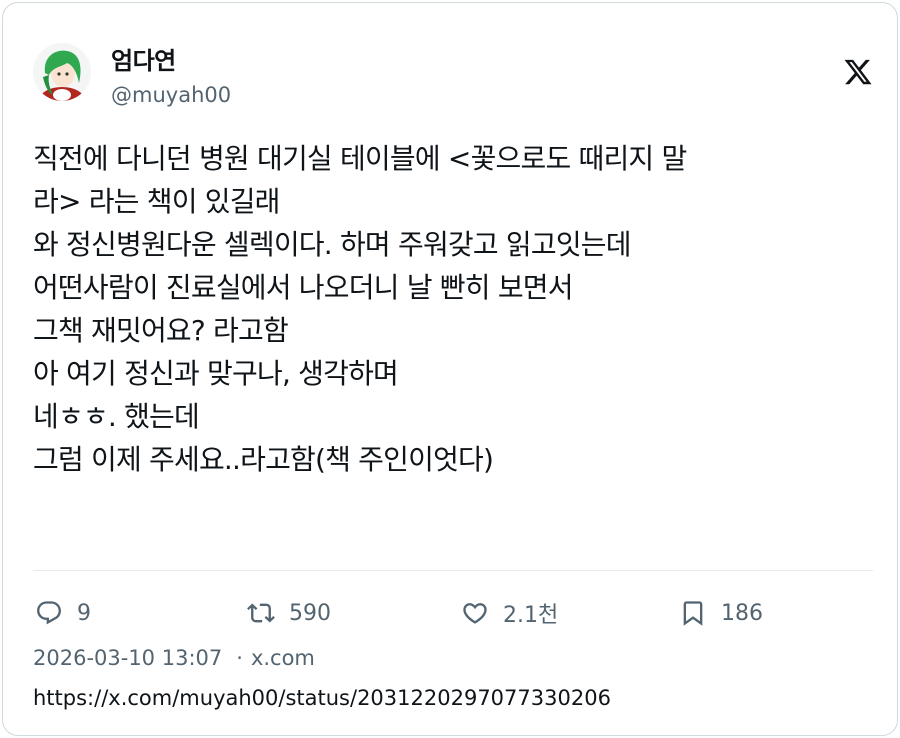 The width and height of the screenshot is (900, 738). What do you see at coordinates (858, 72) in the screenshot?
I see `x-logo-icon` at bounding box center [858, 72].